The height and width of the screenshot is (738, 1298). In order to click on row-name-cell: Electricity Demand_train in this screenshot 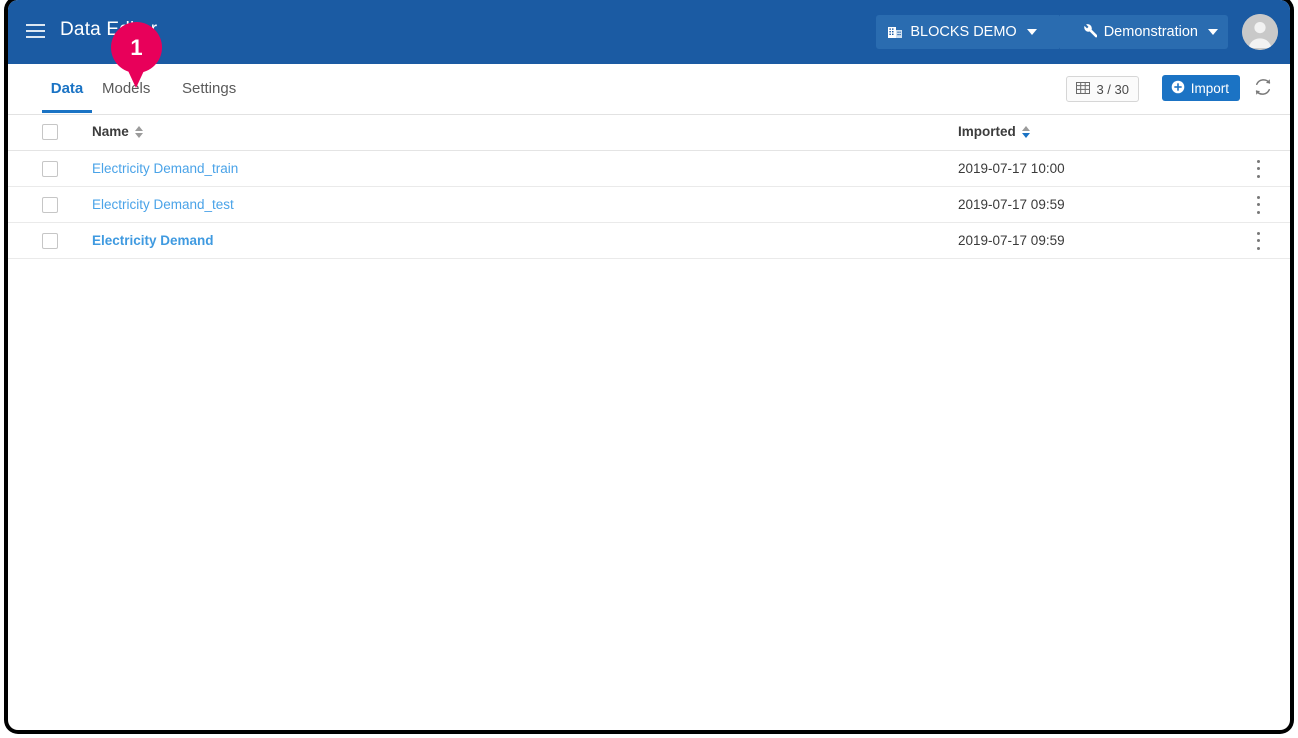, I will do `click(525, 169)`.